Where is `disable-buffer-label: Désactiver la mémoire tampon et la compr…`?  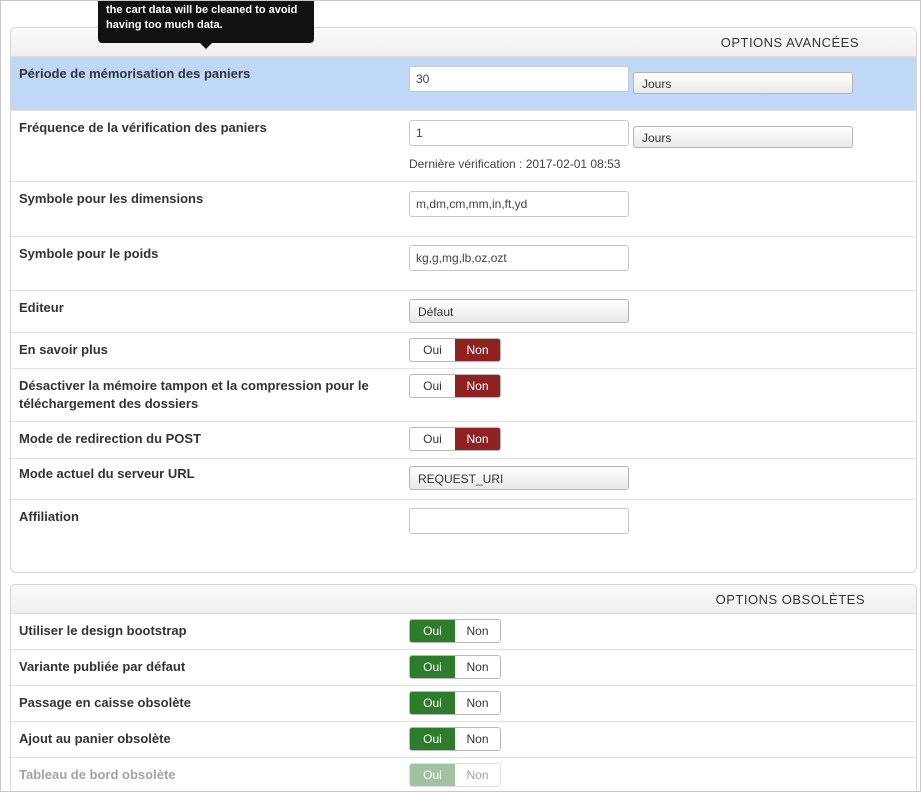 disable-buffer-label: Désactiver la mémoire tampon et la compr… is located at coordinates (194, 394).